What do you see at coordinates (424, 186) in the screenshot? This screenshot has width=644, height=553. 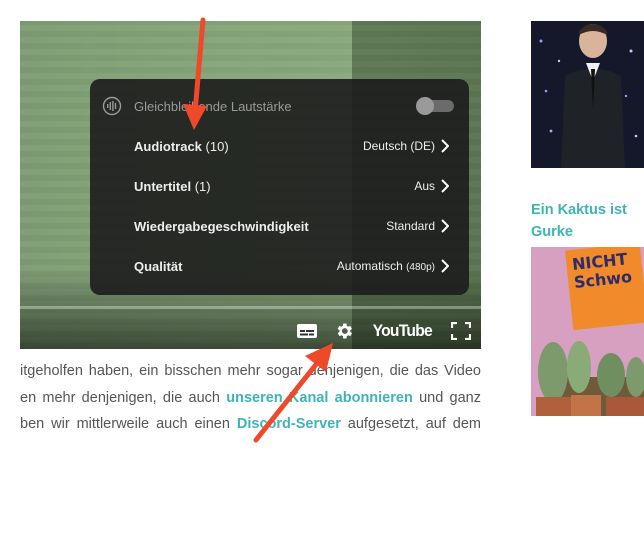 I see `menu-value: Aus` at bounding box center [424, 186].